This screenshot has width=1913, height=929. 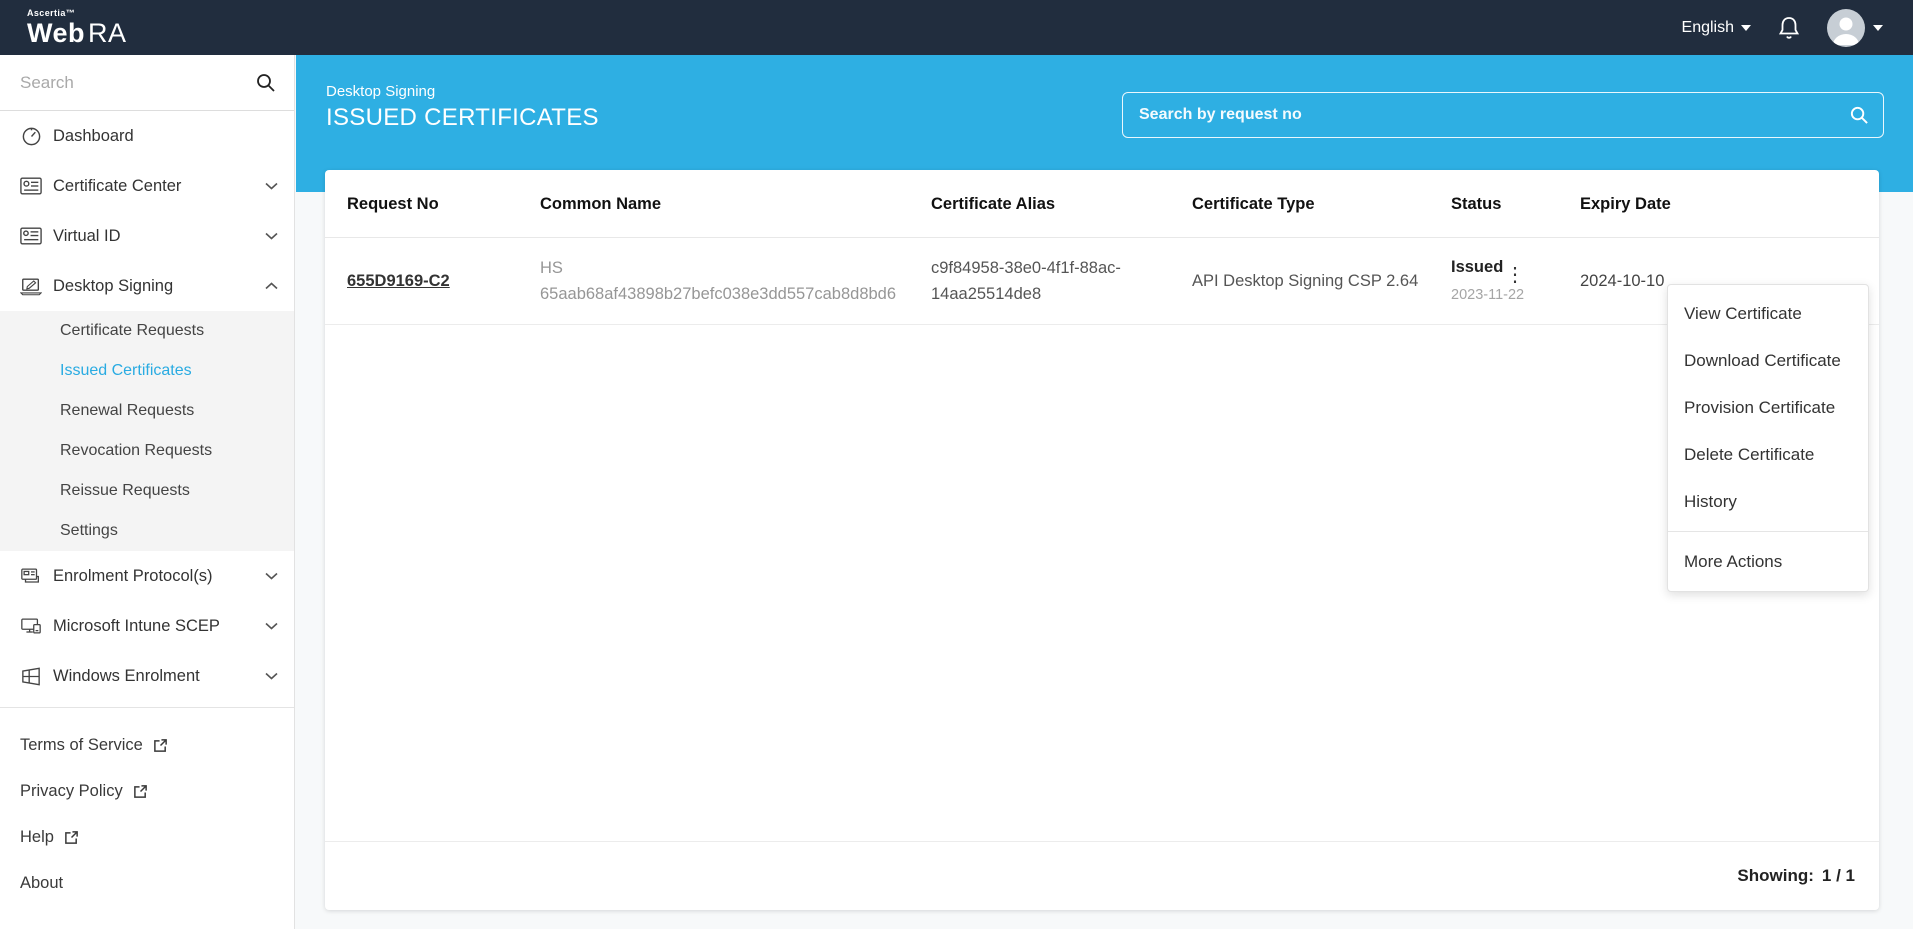 What do you see at coordinates (1253, 203) in the screenshot?
I see `column-header-certificate-type: Certificate Type` at bounding box center [1253, 203].